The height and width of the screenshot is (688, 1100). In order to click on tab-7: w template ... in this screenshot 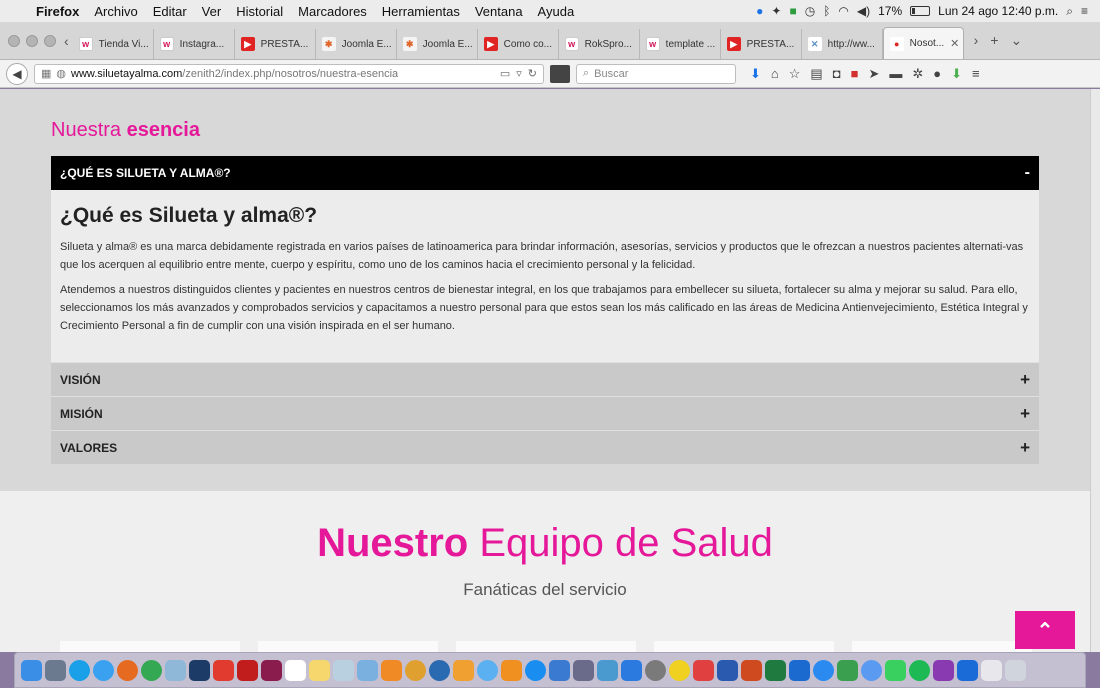, I will do `click(680, 44)`.